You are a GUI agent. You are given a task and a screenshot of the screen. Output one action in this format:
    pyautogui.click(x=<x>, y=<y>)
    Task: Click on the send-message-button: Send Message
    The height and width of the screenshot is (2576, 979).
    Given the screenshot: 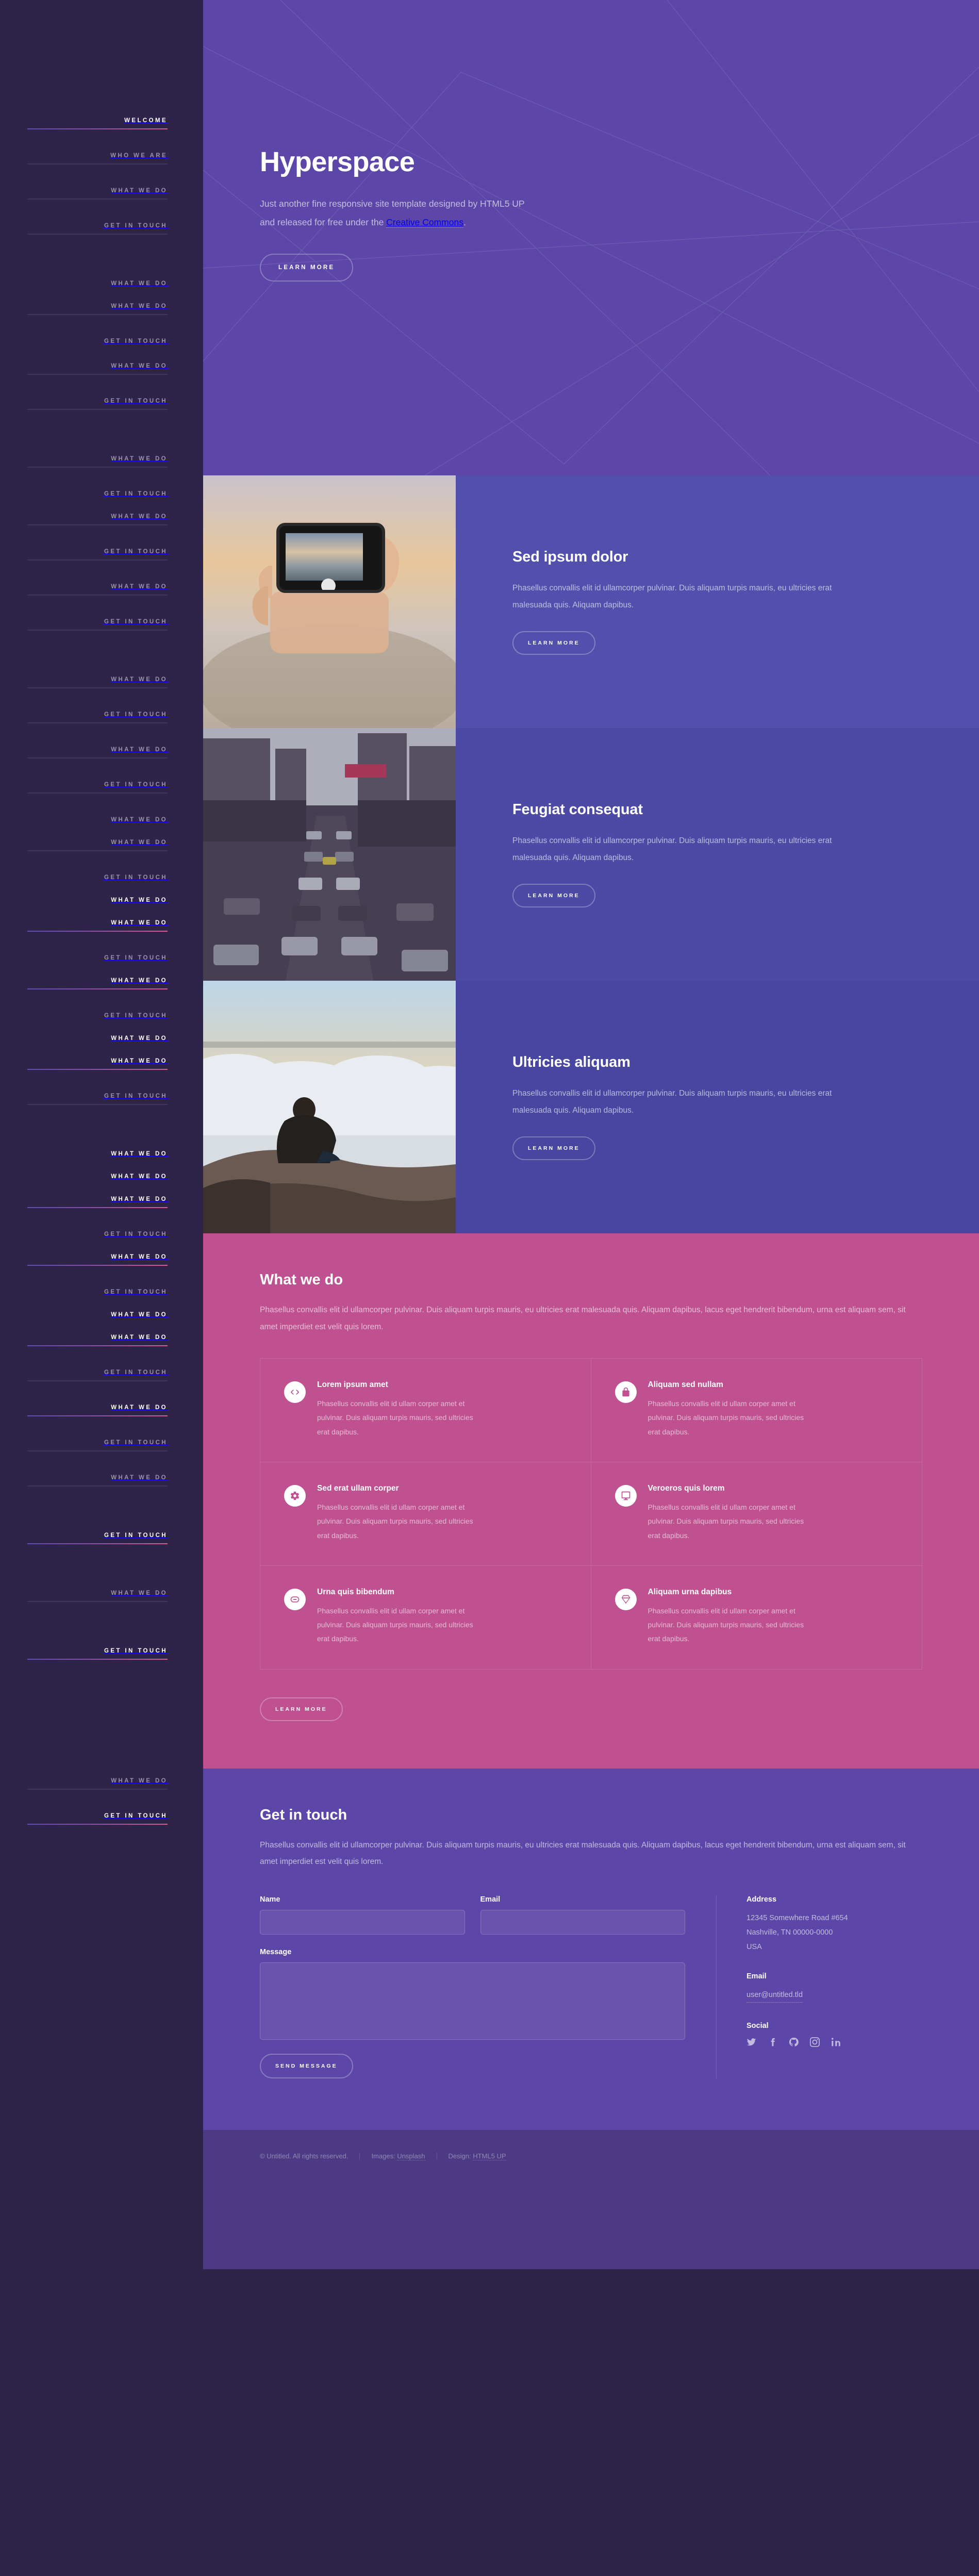 What is the action you would take?
    pyautogui.click(x=306, y=2065)
    